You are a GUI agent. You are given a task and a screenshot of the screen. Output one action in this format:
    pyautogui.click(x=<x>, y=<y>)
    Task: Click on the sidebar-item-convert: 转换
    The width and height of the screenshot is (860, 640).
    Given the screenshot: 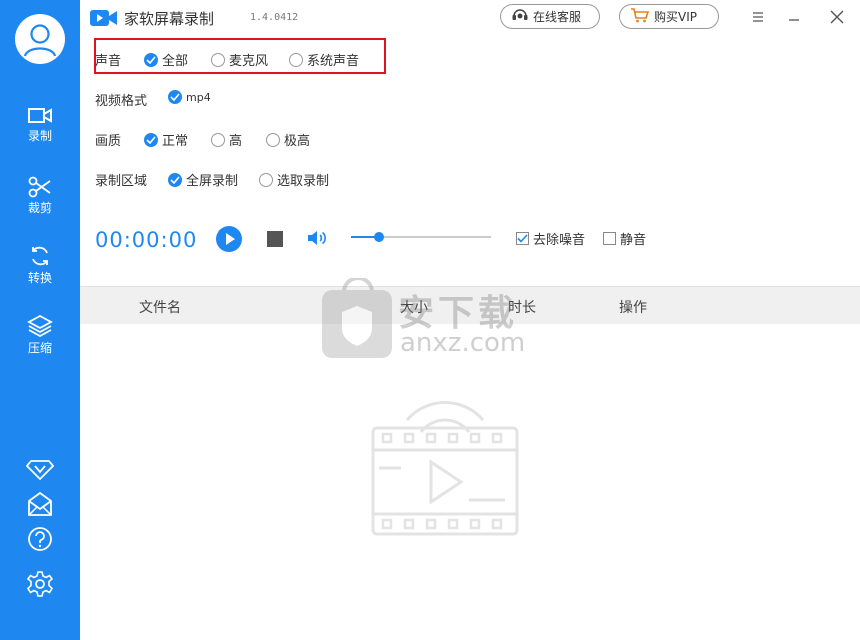 What is the action you would take?
    pyautogui.click(x=40, y=274)
    